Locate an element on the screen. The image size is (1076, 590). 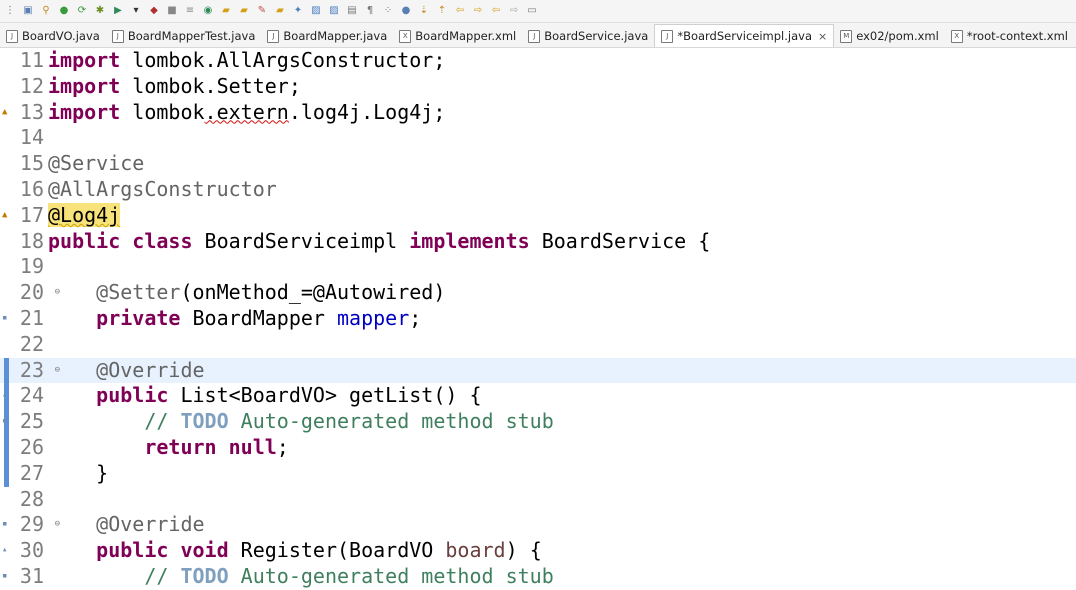
new-icon: ⋮ is located at coordinates (10, 11).